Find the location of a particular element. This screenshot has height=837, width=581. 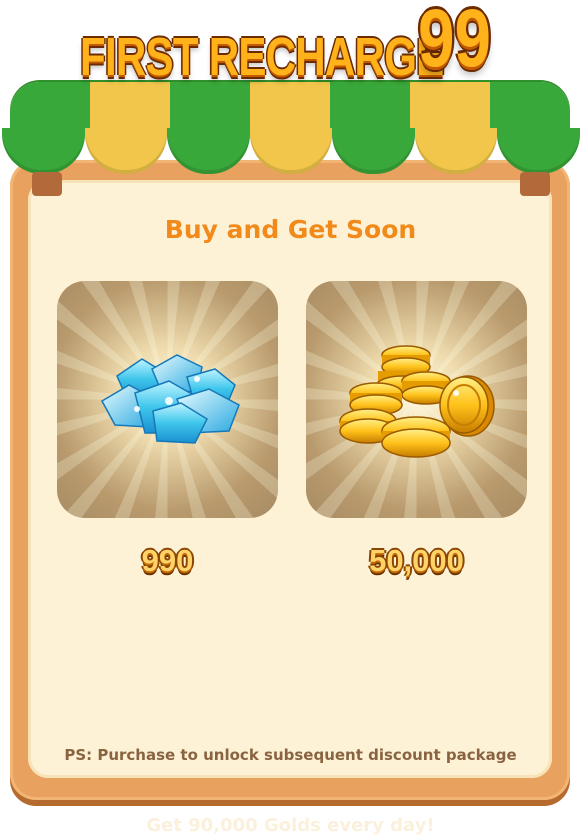

reward-card-diamonds is located at coordinates (167, 399).